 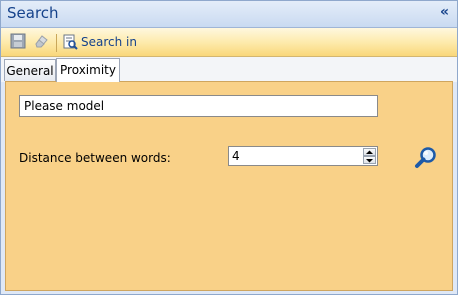 I want to click on arrow-up-icon, so click(x=369, y=152).